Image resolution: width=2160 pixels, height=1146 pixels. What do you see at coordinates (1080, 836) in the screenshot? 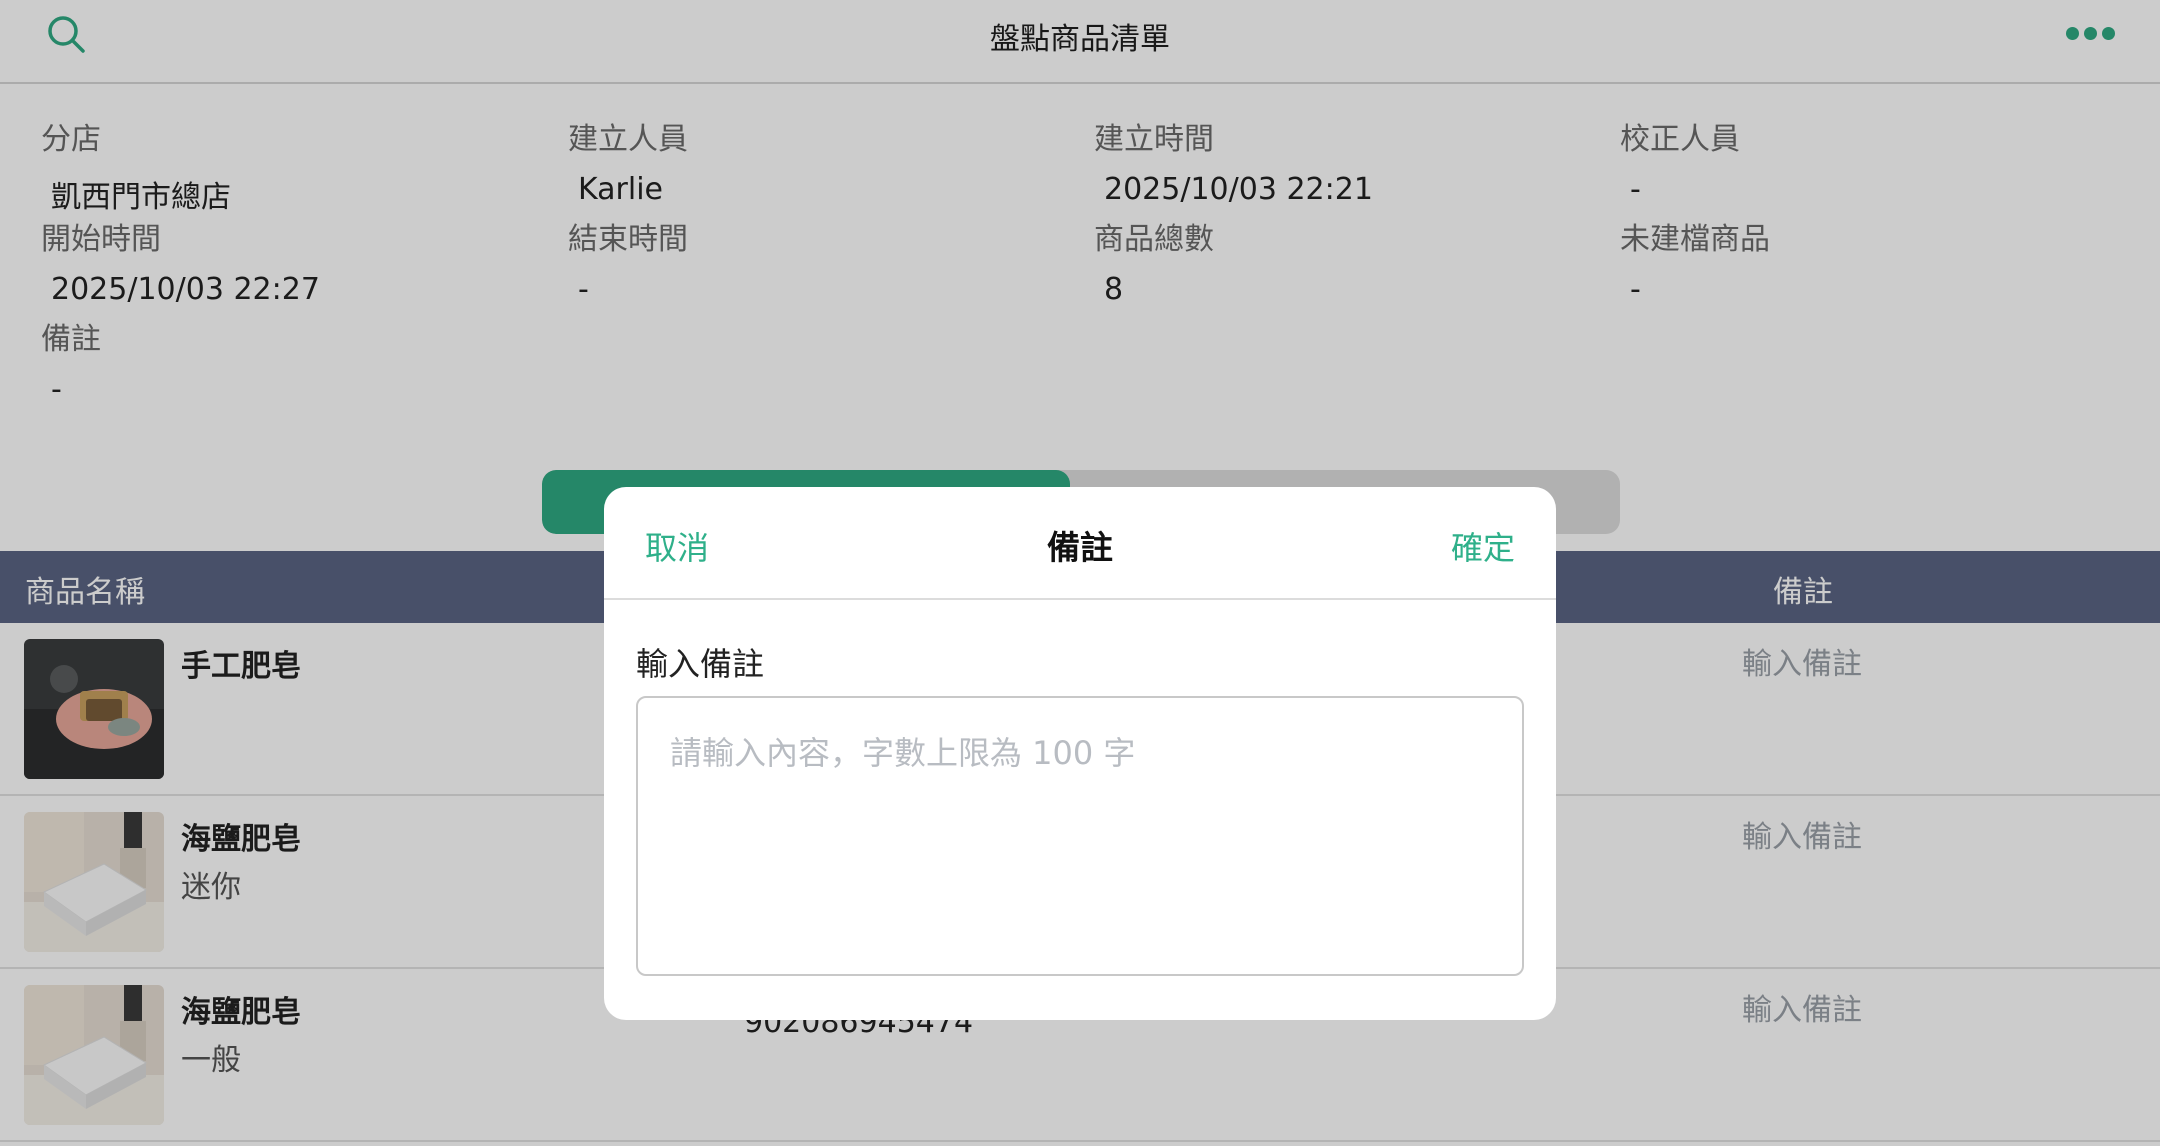
I see `note-textarea` at bounding box center [1080, 836].